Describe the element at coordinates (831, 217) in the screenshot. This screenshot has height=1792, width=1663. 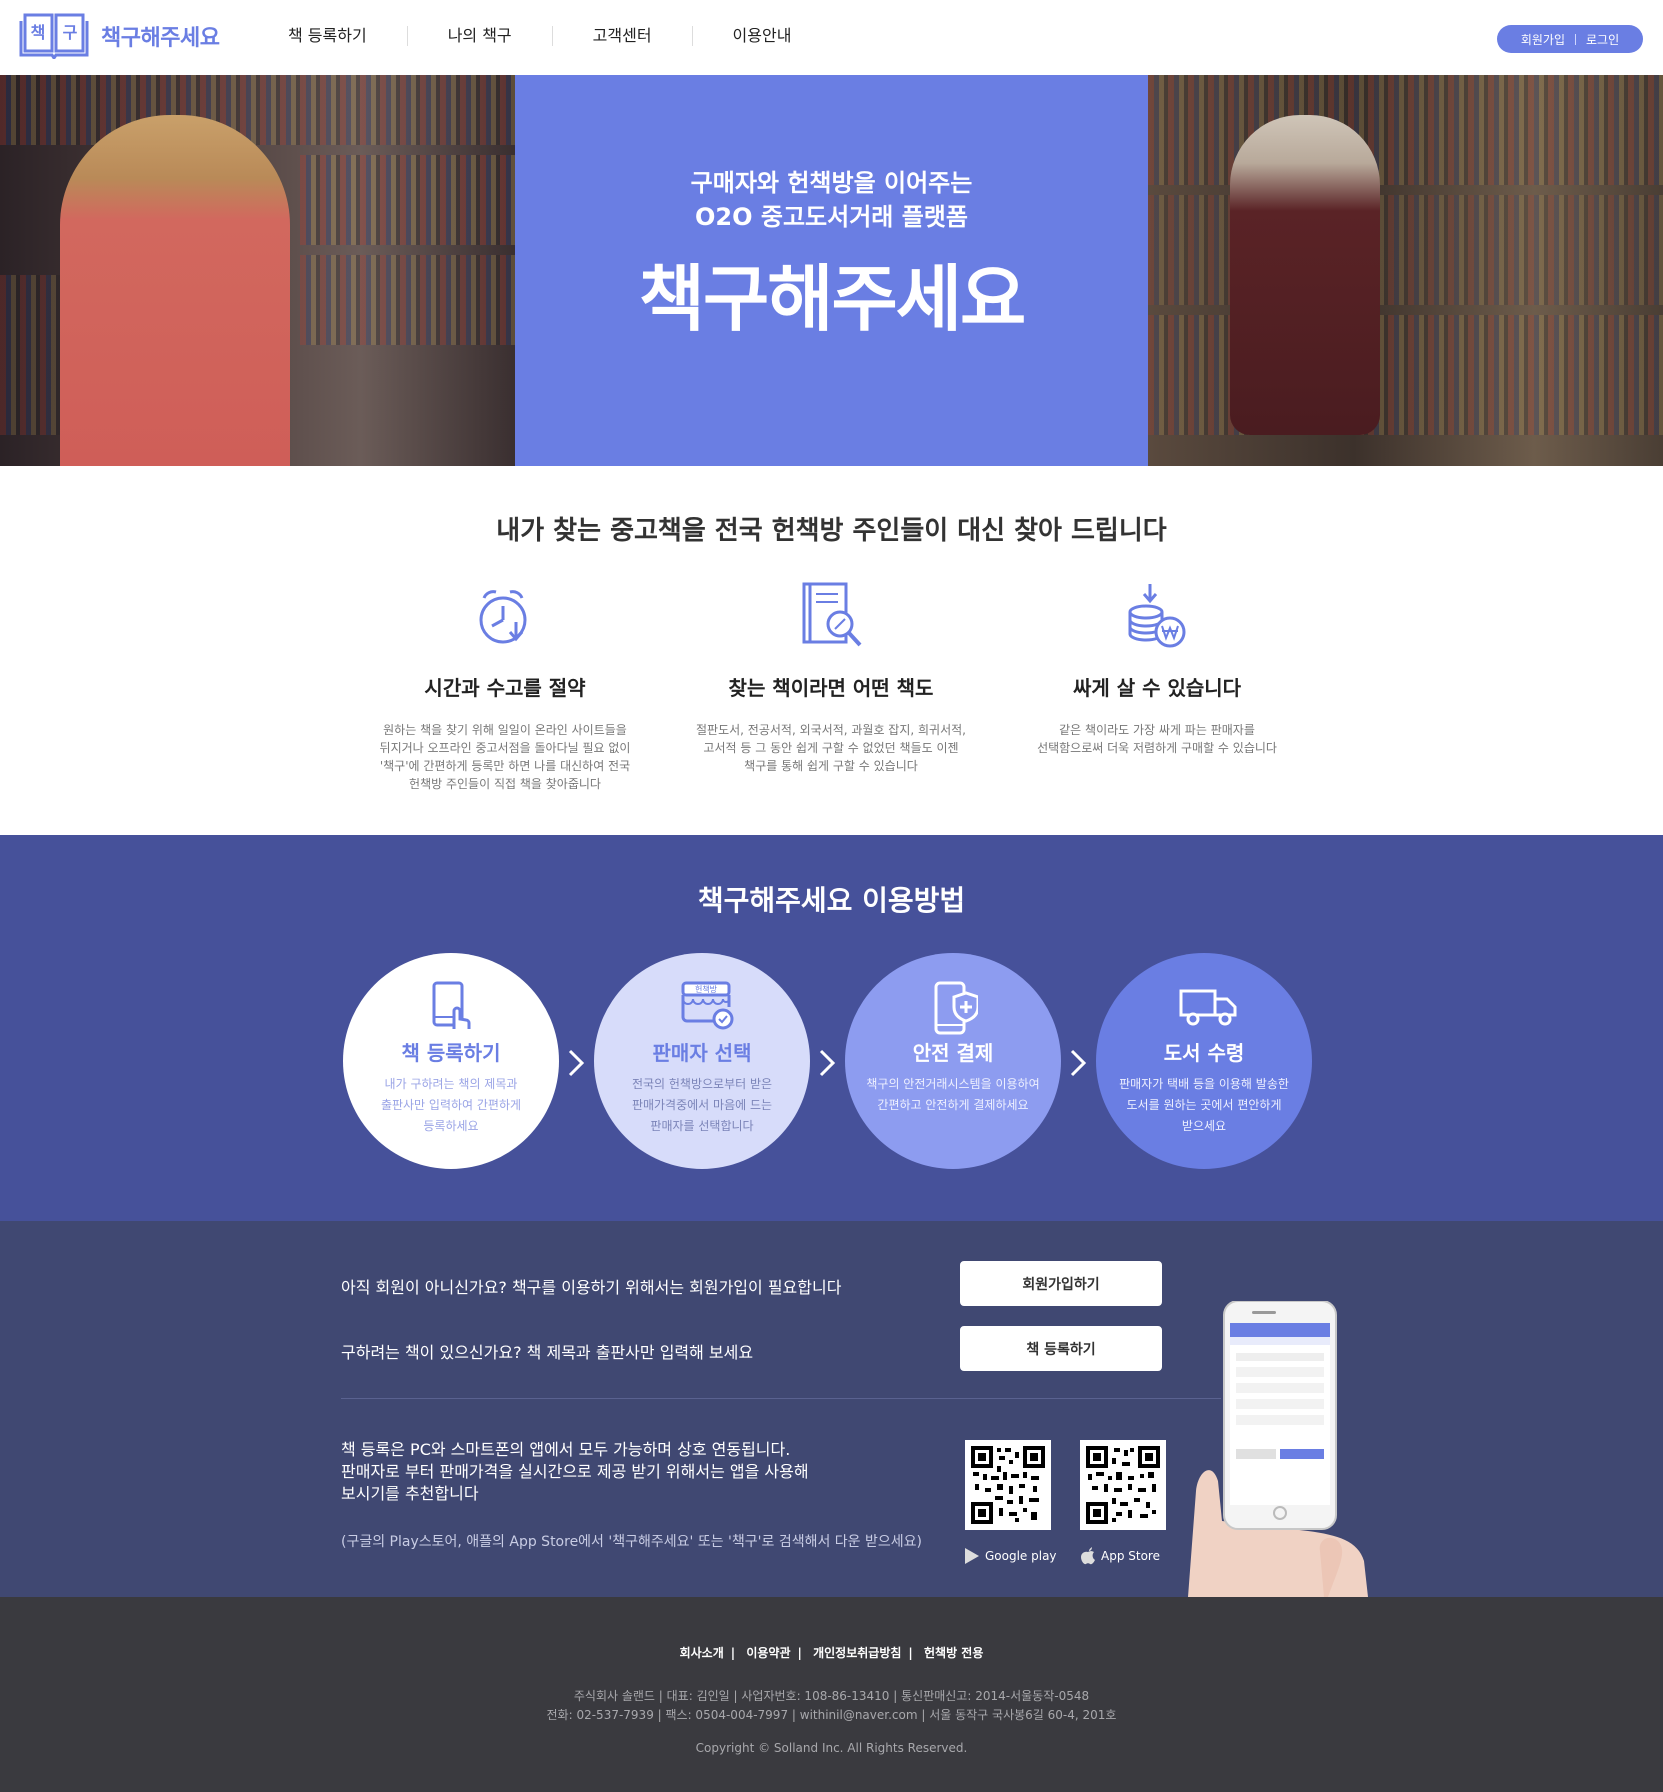
I see `hero-subtitle-line2: O2O 중고도서거래 플랫폼` at that location.